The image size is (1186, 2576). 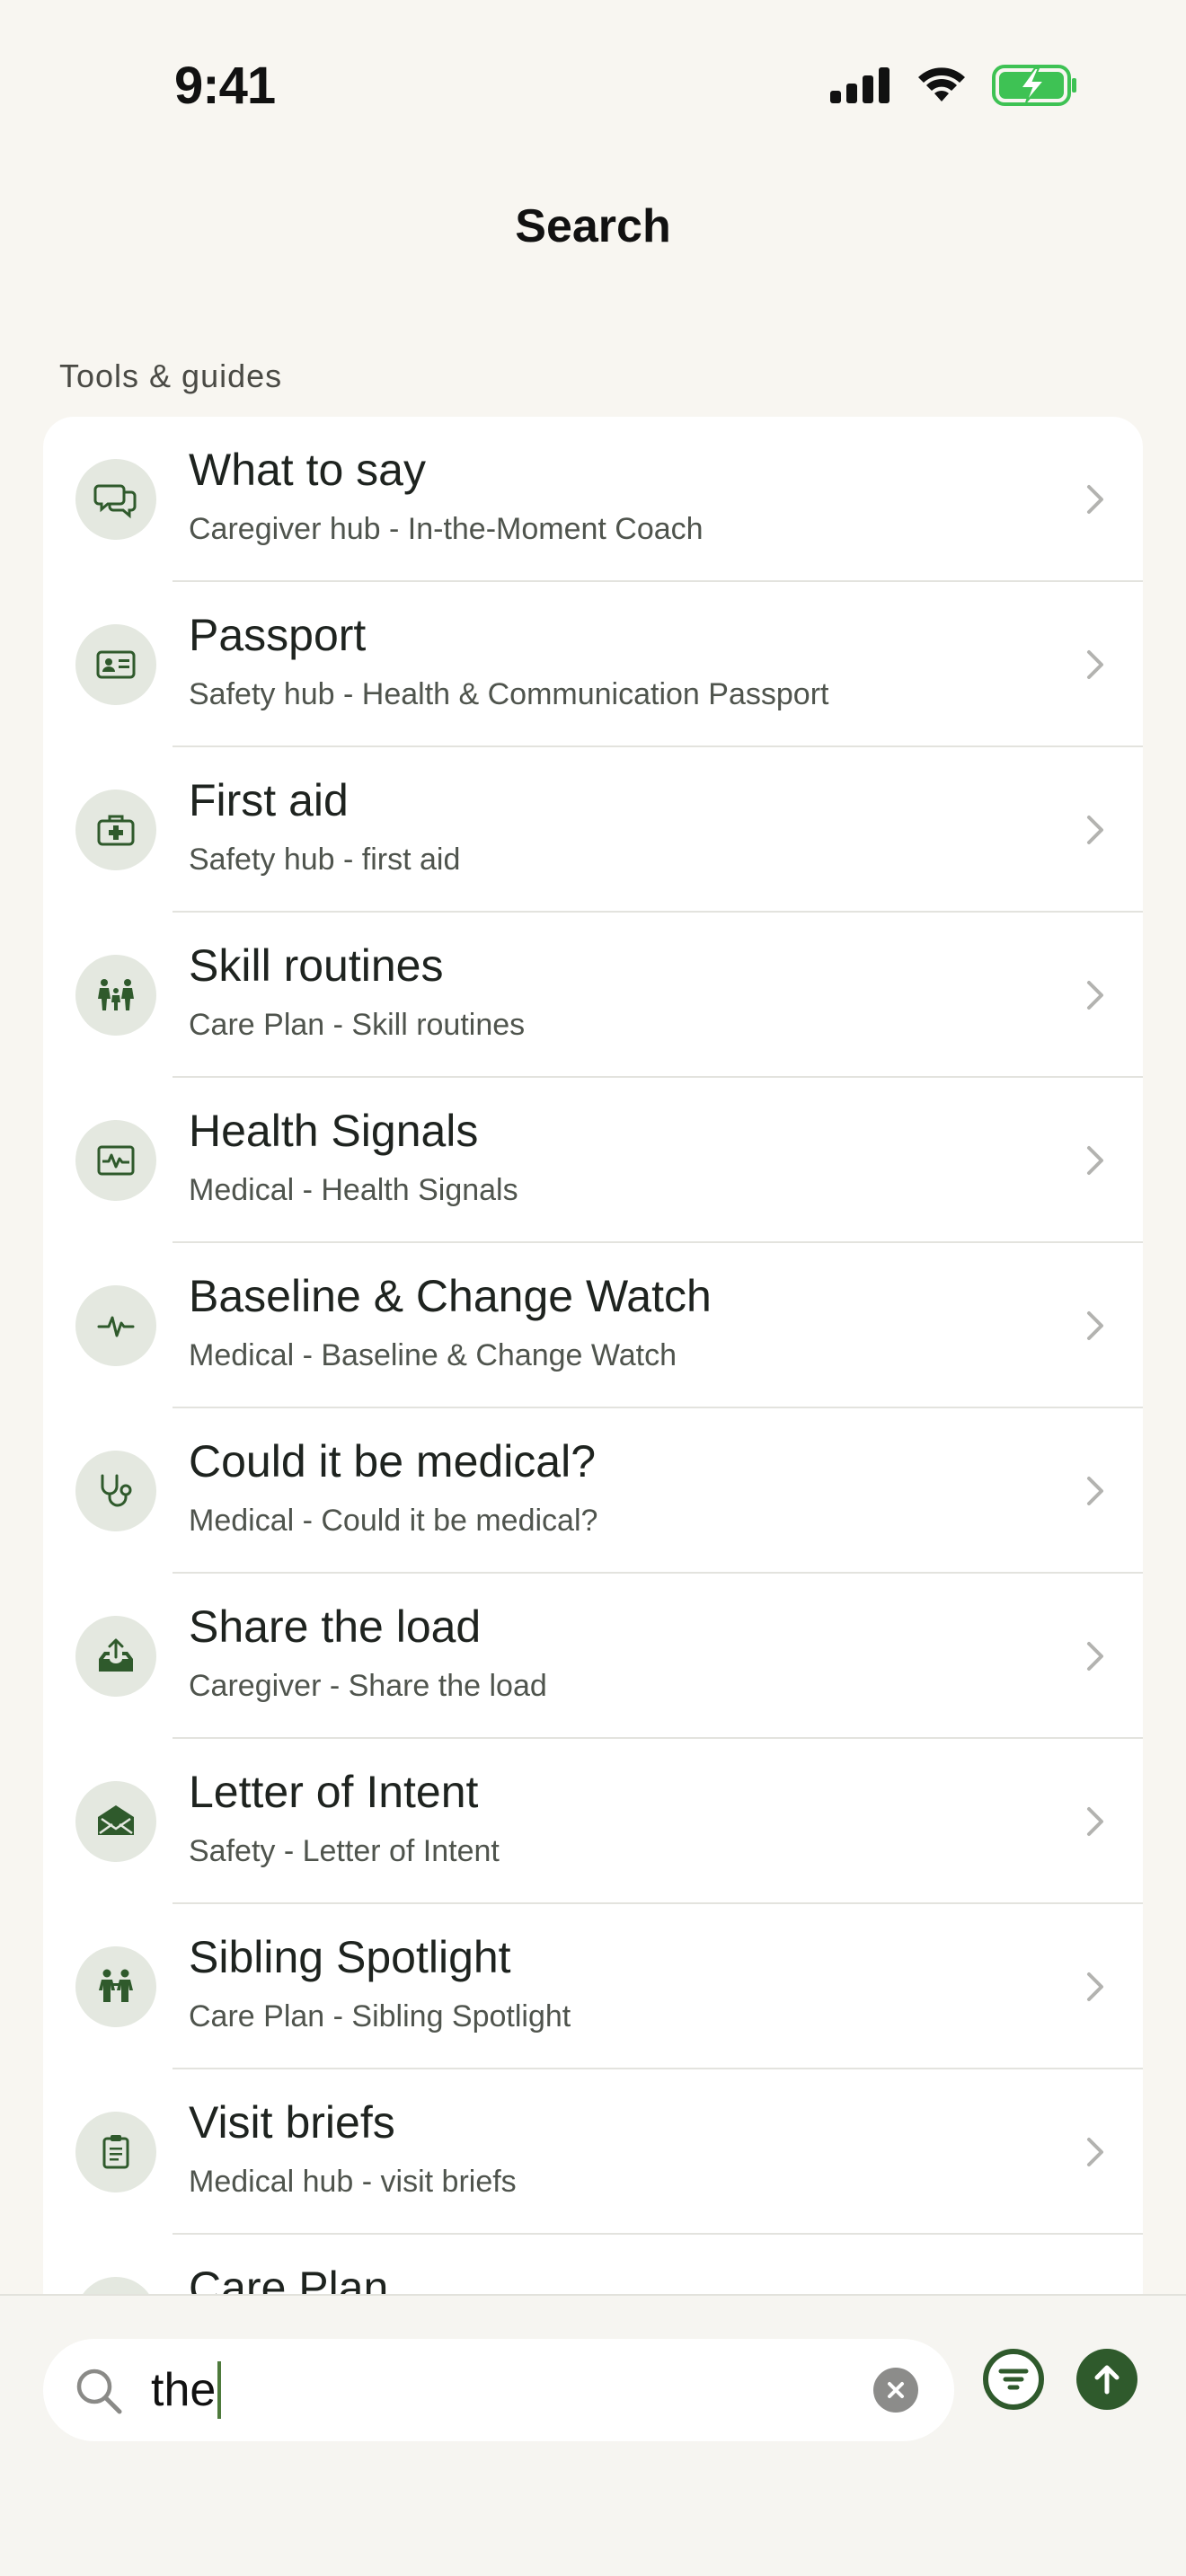 I want to click on search-input-value: the, so click(x=186, y=2390).